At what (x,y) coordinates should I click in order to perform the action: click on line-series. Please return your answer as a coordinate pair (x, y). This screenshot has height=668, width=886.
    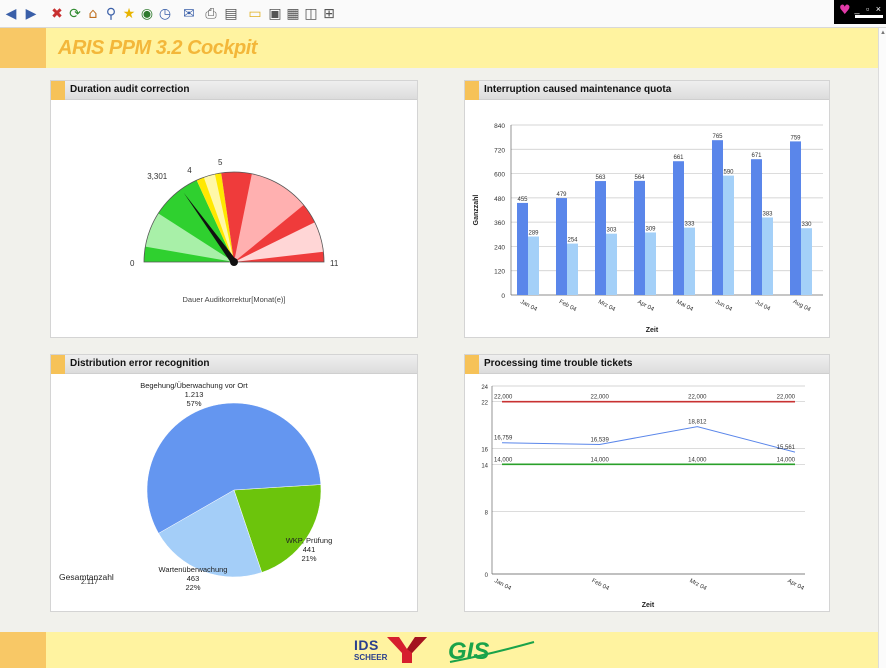
    Looking at the image, I should click on (648, 439).